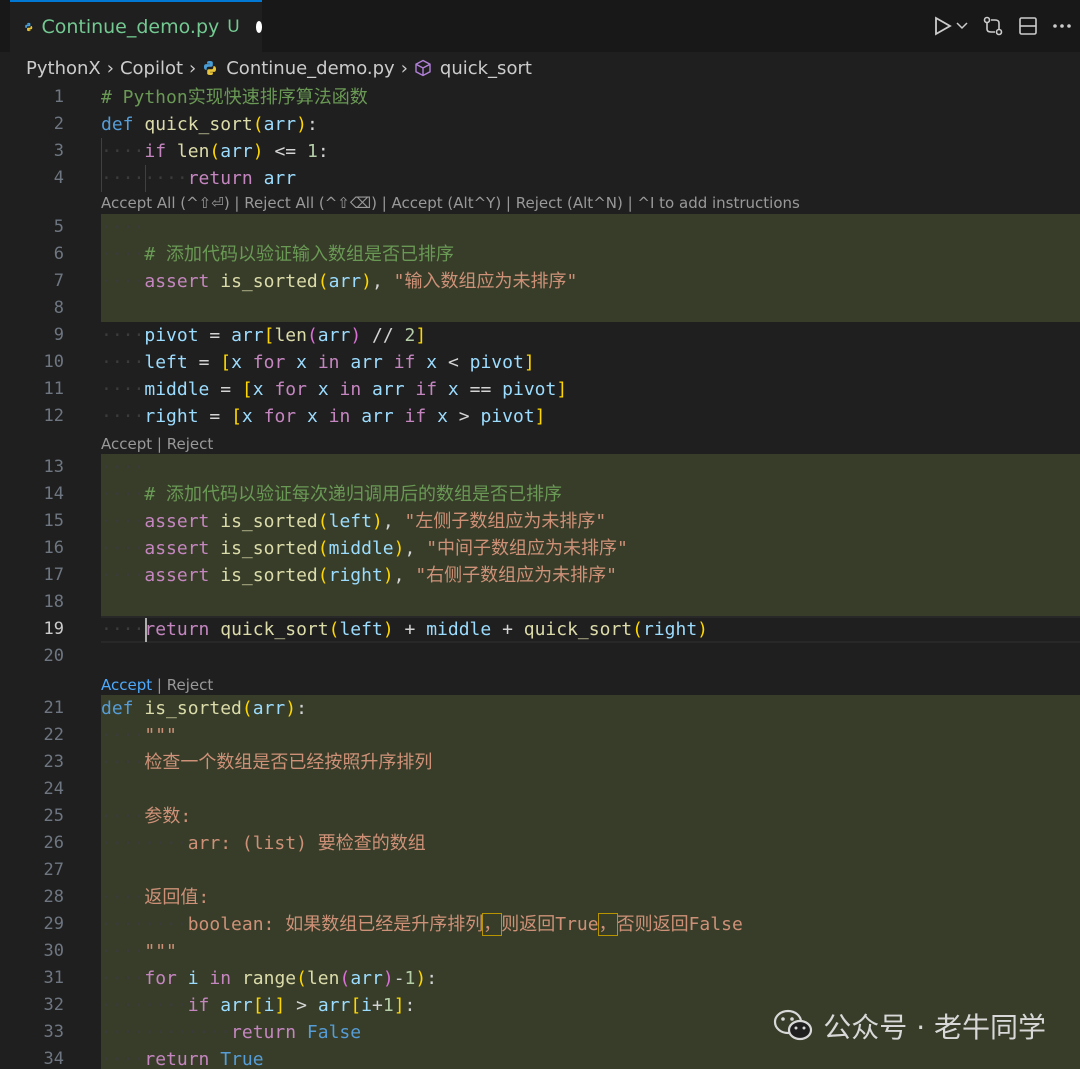  Describe the element at coordinates (53, 924) in the screenshot. I see `line-number: 29` at that location.